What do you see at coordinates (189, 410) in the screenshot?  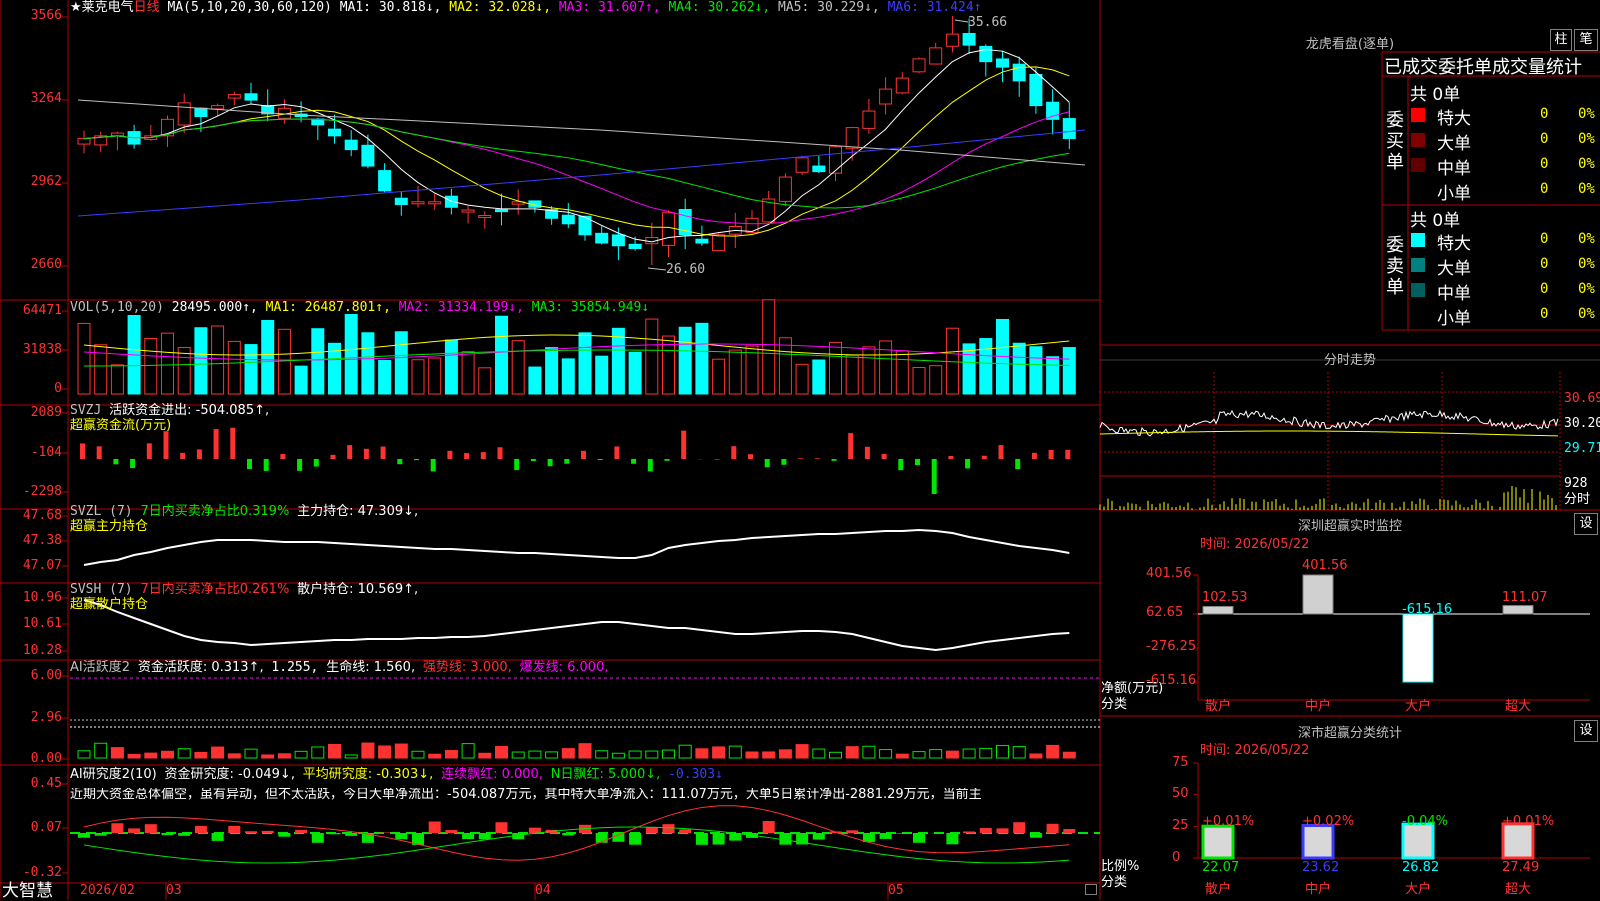 I see `svzj-item: 活跃资金进出: -504.085↑,` at bounding box center [189, 410].